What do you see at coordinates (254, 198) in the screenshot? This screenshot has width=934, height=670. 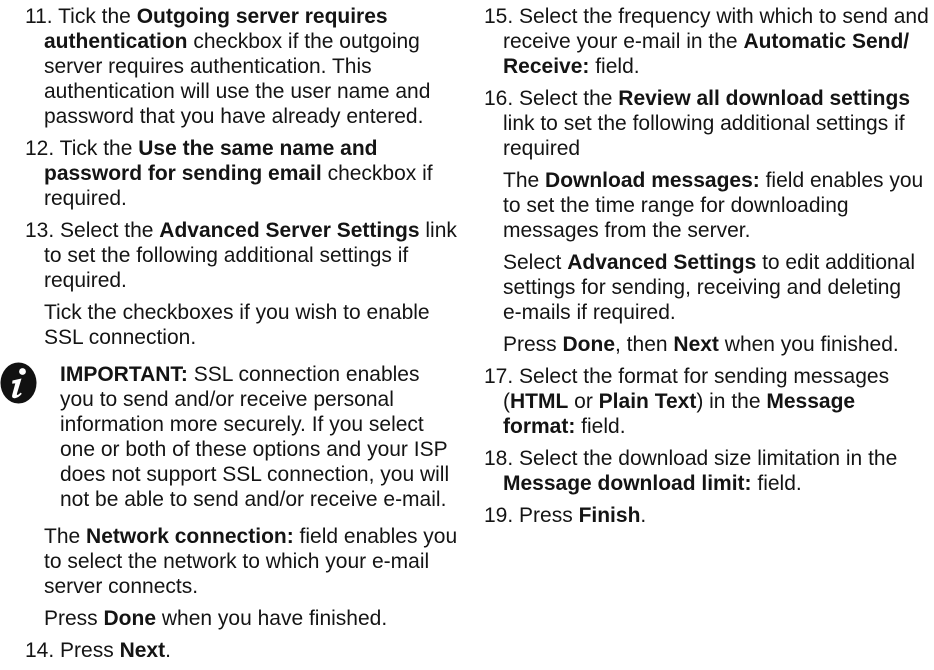 I see `text-line: required.` at bounding box center [254, 198].